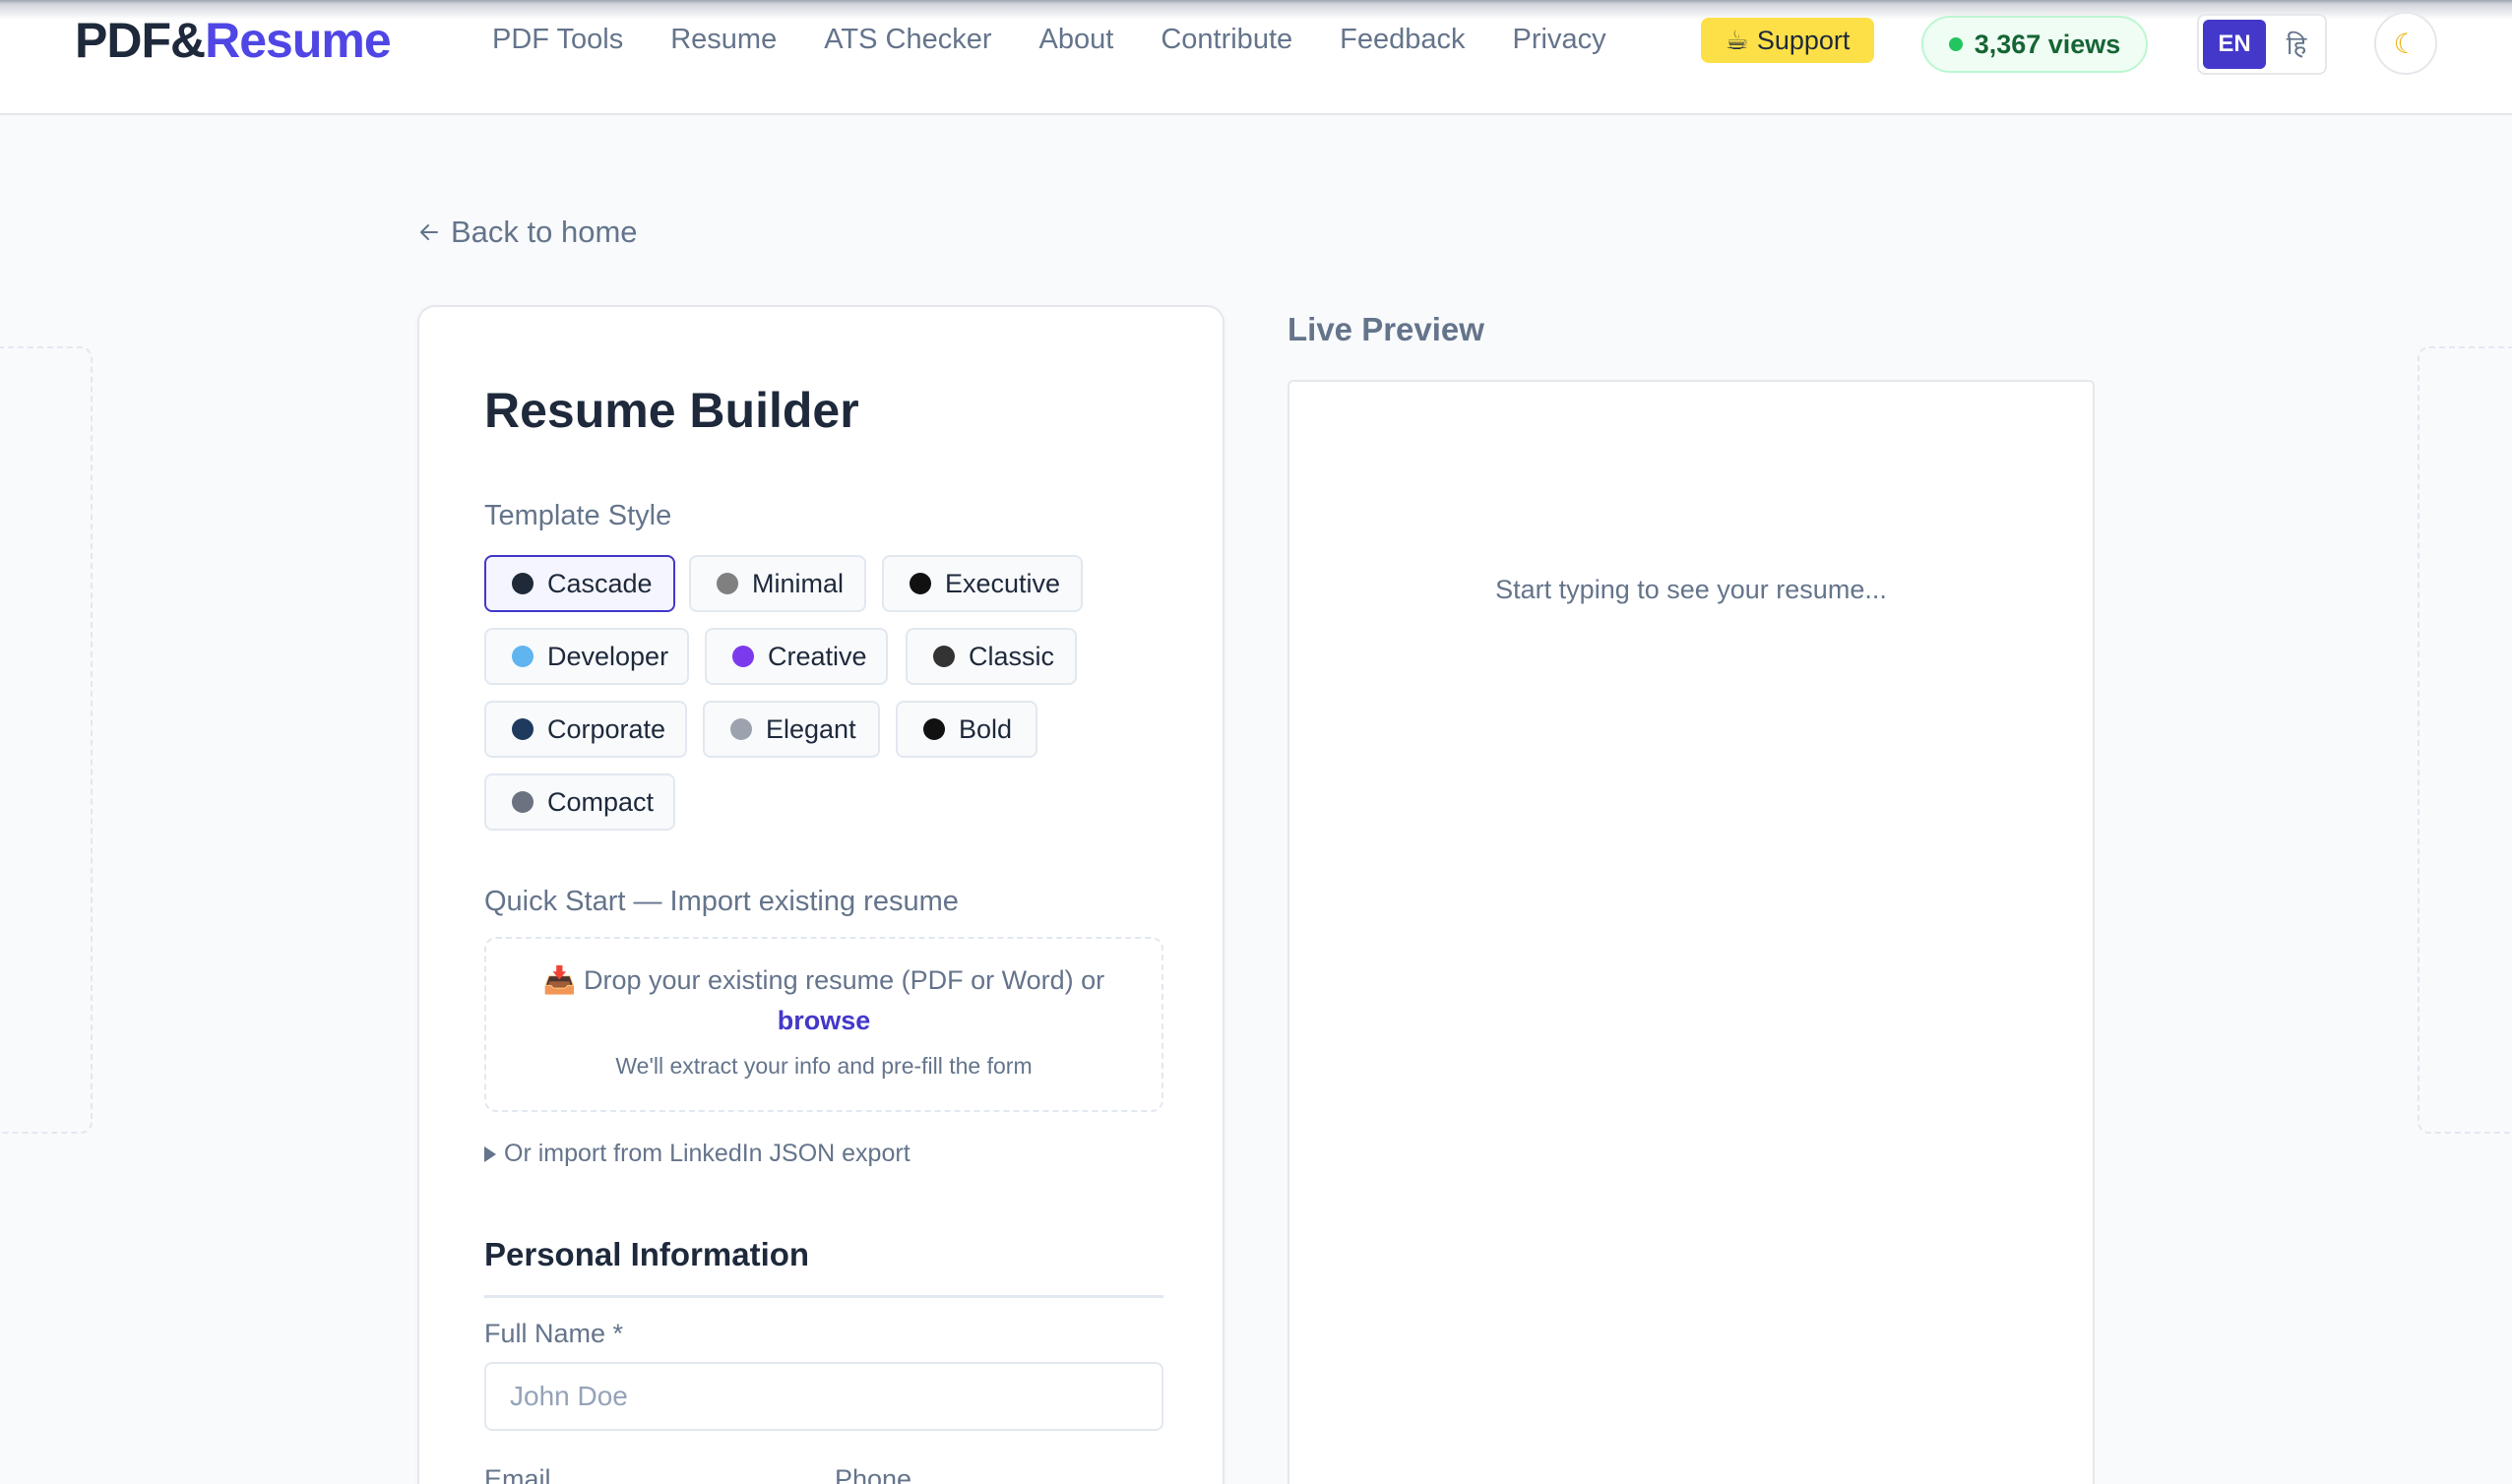  What do you see at coordinates (818, 656) in the screenshot?
I see `template-label: Creative` at bounding box center [818, 656].